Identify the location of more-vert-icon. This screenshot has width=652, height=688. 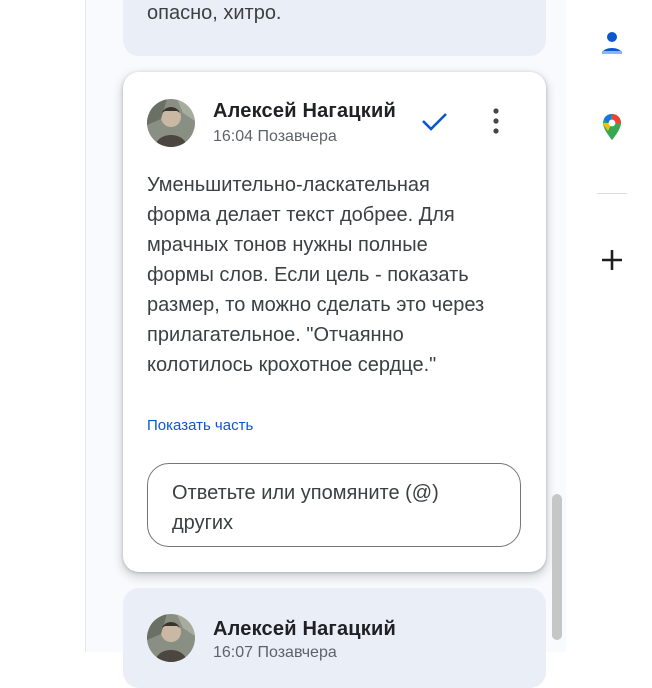
(496, 121).